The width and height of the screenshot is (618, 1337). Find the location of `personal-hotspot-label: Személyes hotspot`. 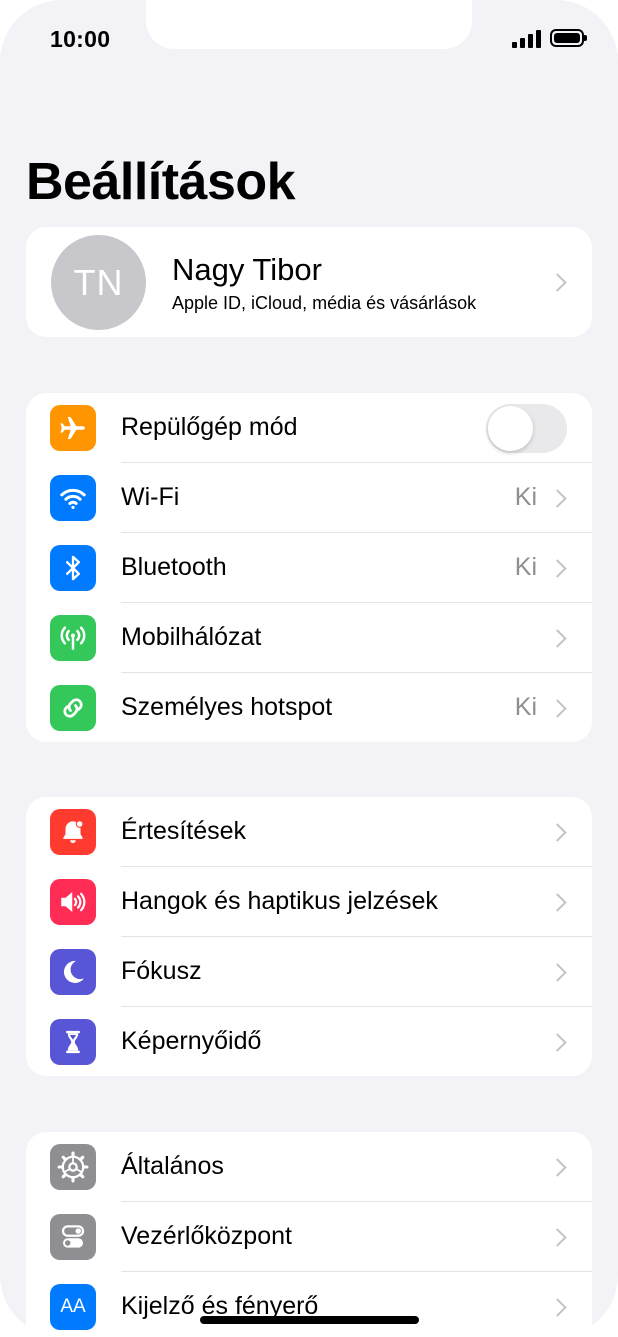

personal-hotspot-label: Személyes hotspot is located at coordinates (227, 707).